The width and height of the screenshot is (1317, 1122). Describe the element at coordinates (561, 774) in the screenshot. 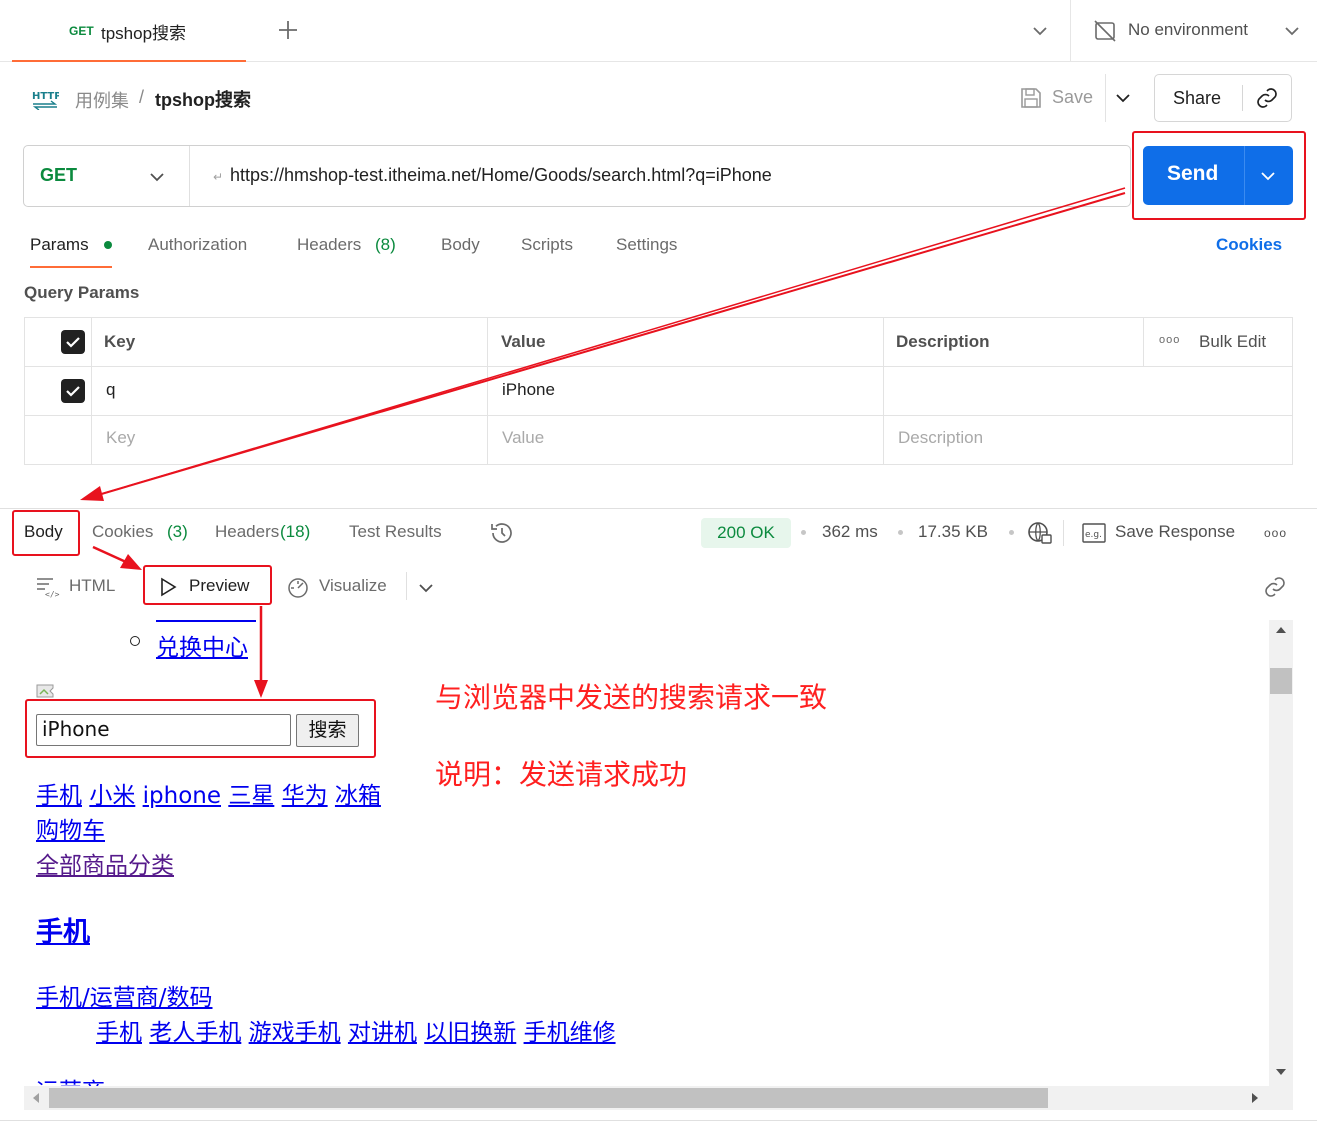

I see `annotation-text-success: 说明：发送请求成功` at that location.